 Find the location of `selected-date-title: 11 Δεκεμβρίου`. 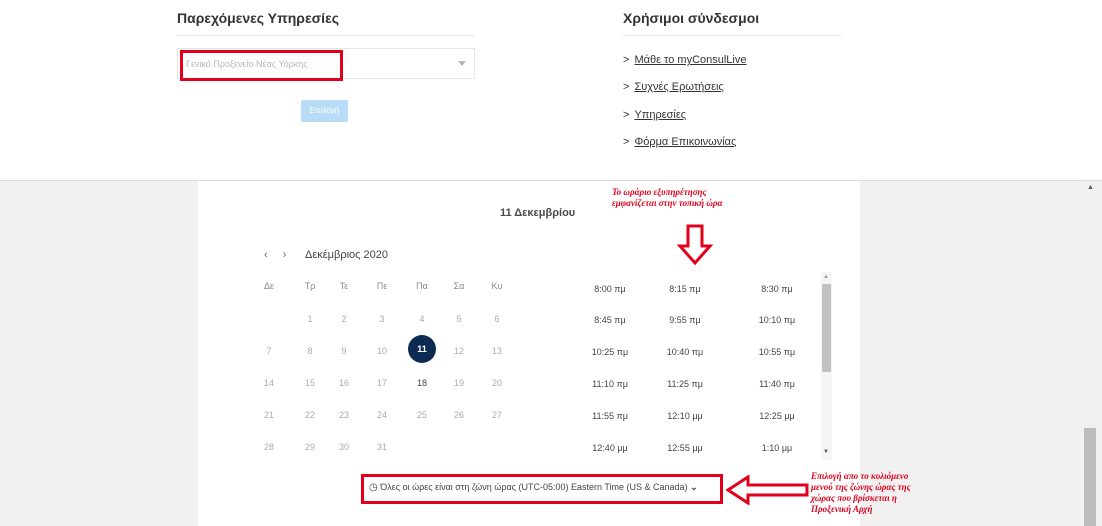

selected-date-title: 11 Δεκεμβρίου is located at coordinates (538, 213).